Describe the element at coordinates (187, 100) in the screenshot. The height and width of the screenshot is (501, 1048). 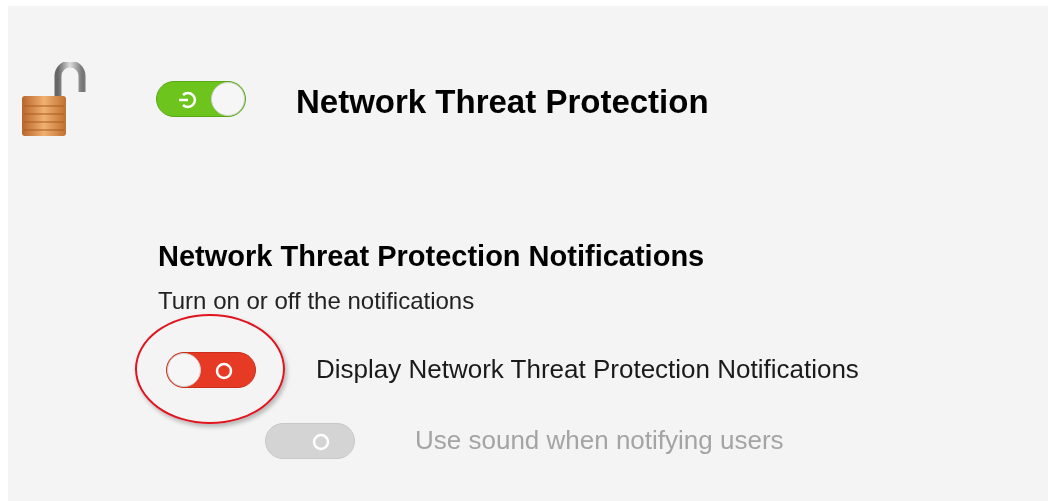
I see `power-icon` at that location.